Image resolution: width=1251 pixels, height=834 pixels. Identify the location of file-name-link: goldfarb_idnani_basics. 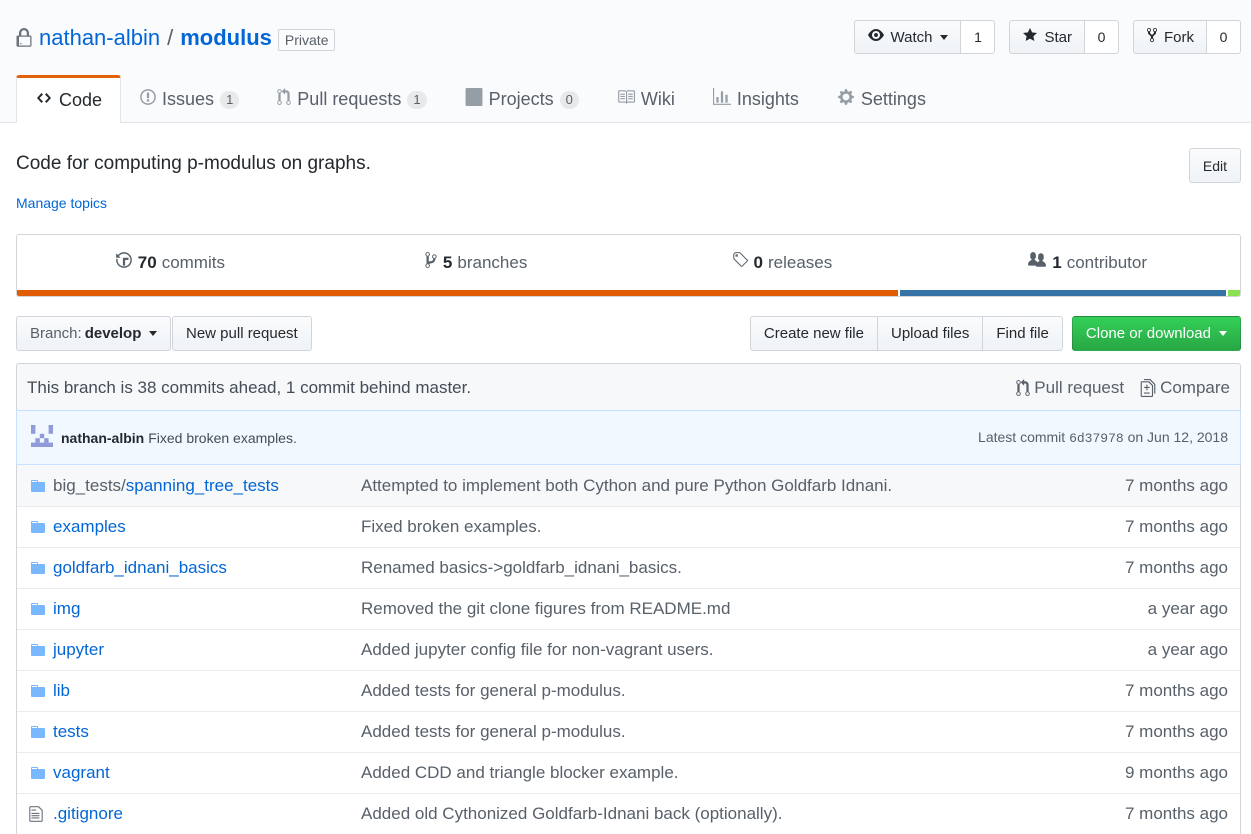
(207, 568).